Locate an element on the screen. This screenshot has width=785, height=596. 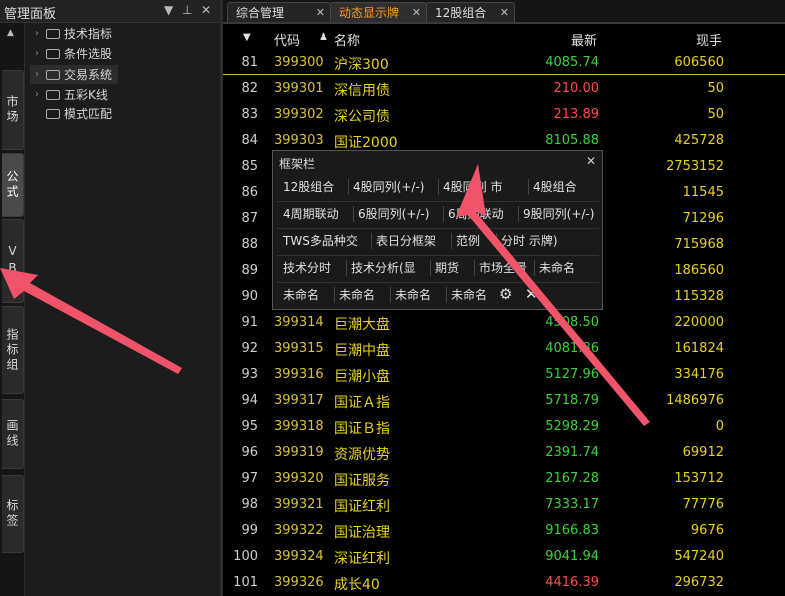
frame-button: 技术分析(显 is located at coordinates (383, 268).